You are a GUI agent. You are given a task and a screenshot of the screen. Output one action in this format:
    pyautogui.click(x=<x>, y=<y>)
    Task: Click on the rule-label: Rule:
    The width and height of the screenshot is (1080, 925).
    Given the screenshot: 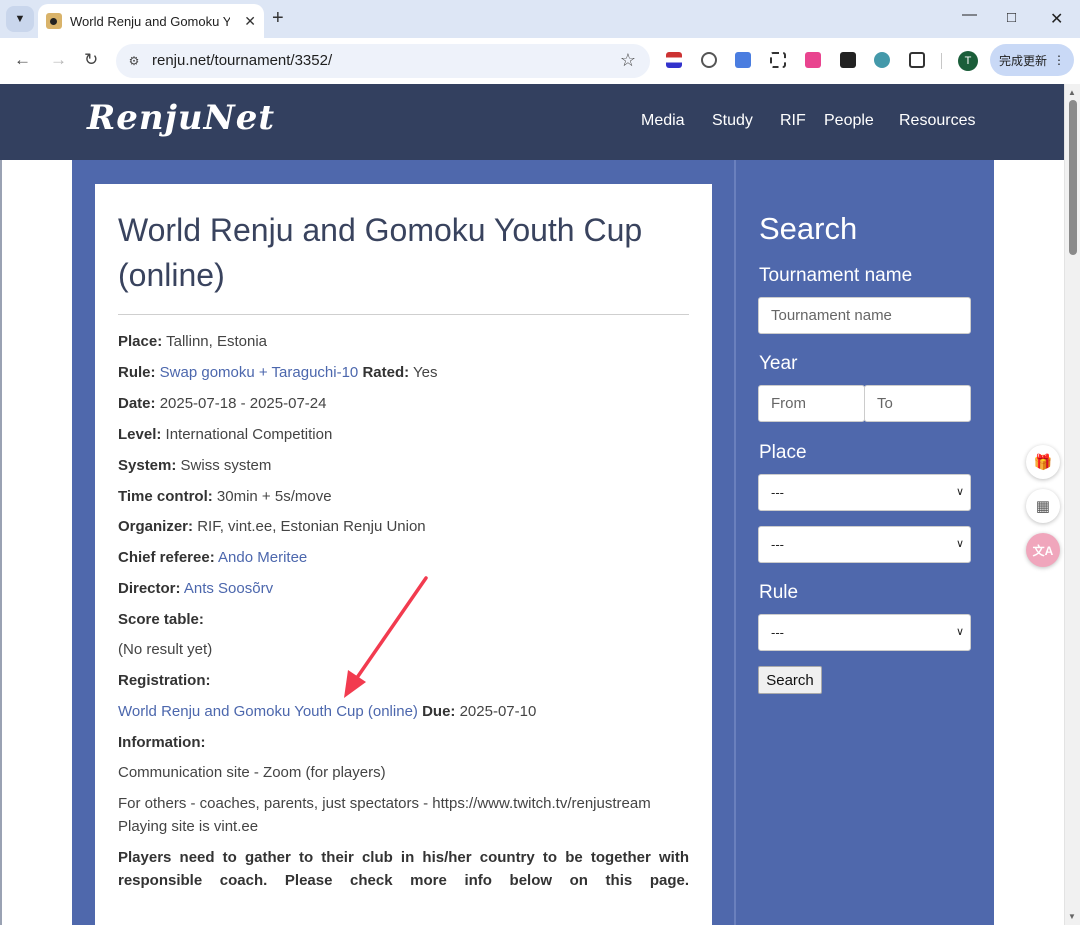 What is the action you would take?
    pyautogui.click(x=137, y=372)
    